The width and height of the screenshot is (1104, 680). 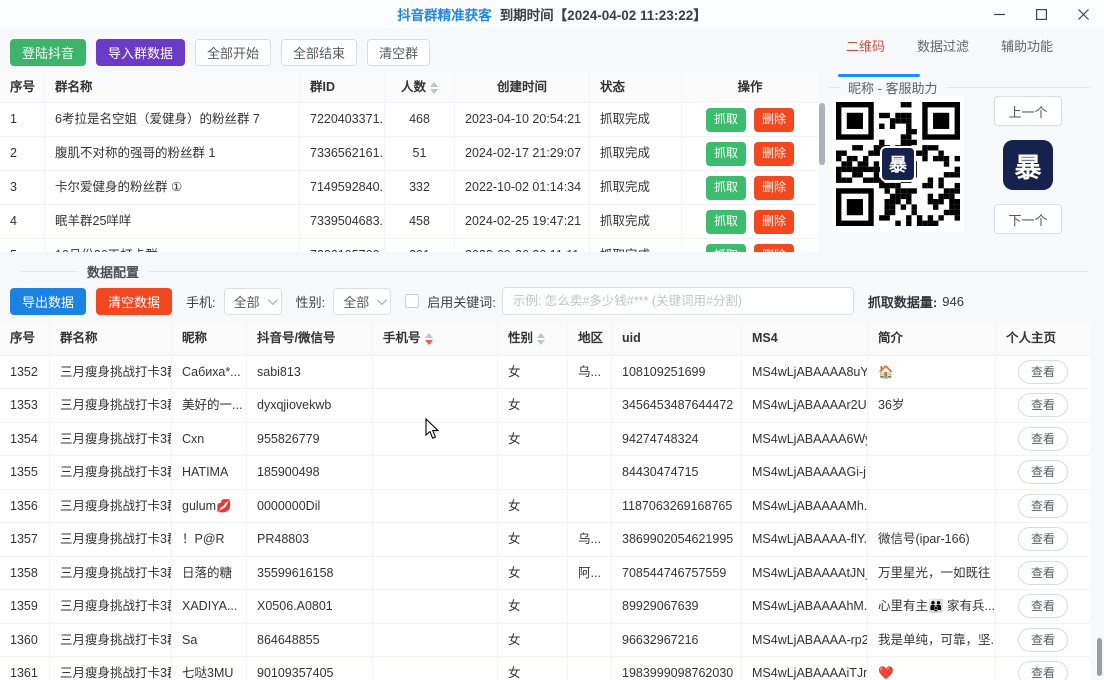 What do you see at coordinates (1028, 219) in the screenshot?
I see `next-button: 下一个` at bounding box center [1028, 219].